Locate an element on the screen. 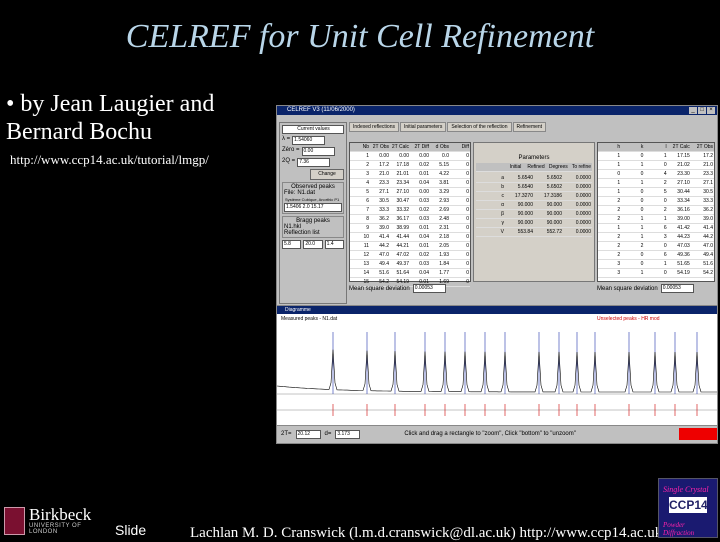 Image resolution: width=720 pixels, height=542 pixels. slide-label: Slide is located at coordinates (131, 530).